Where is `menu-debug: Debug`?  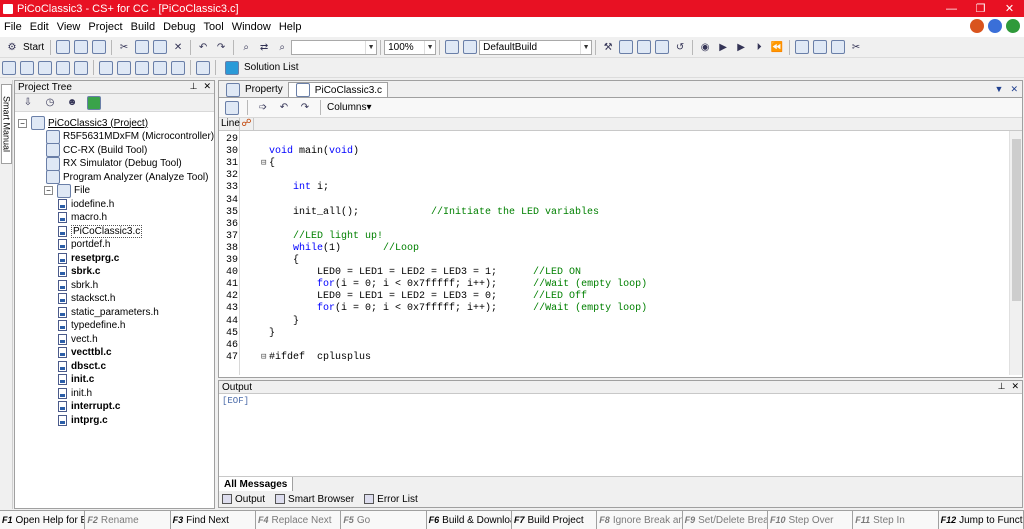 menu-debug: Debug is located at coordinates (179, 27).